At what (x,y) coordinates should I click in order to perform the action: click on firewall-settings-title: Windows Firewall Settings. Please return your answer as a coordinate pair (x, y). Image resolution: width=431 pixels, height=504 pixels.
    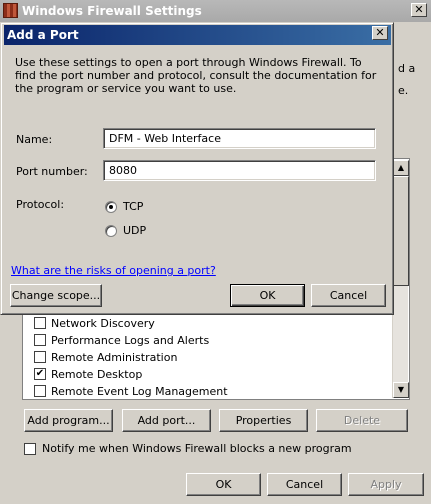
    Looking at the image, I should click on (112, 11).